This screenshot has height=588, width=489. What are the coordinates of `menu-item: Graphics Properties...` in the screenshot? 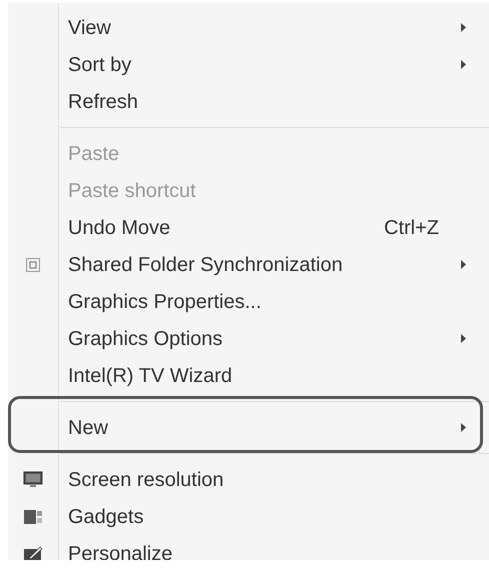 It's located at (248, 301).